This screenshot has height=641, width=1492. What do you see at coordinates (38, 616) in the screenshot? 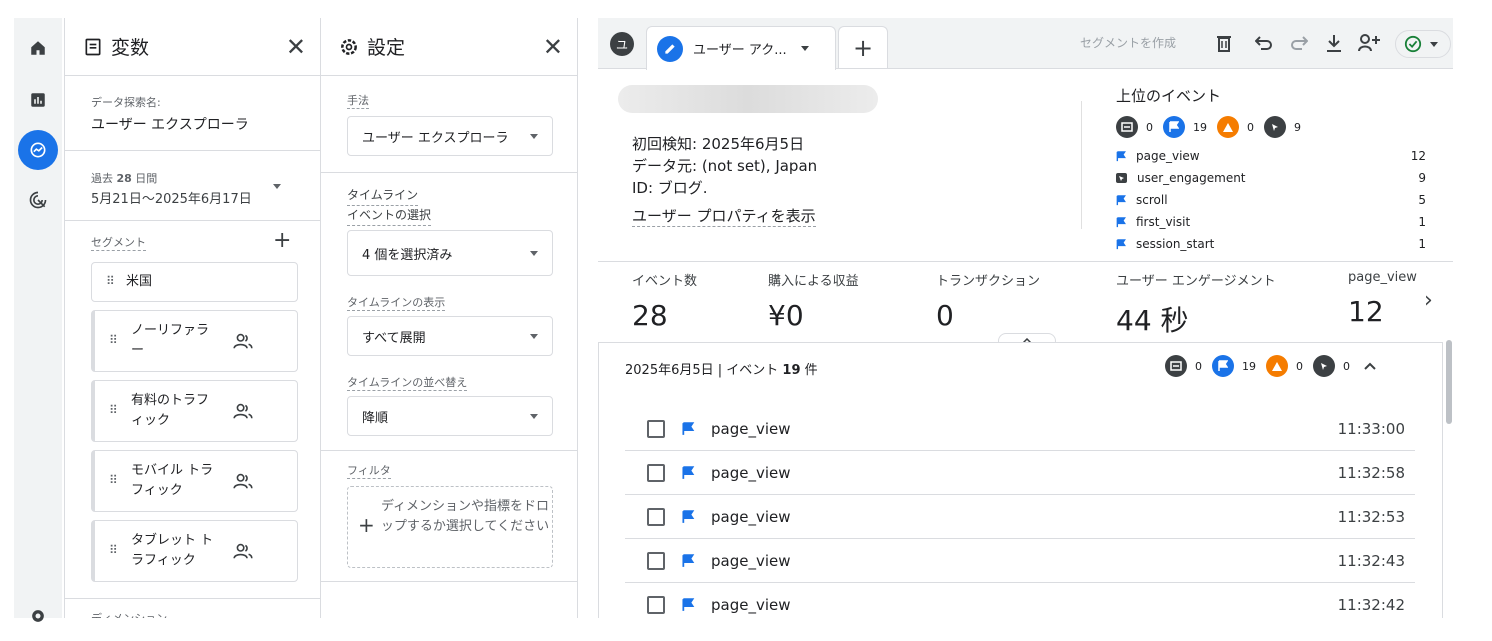
I see `settings-gear-icon` at bounding box center [38, 616].